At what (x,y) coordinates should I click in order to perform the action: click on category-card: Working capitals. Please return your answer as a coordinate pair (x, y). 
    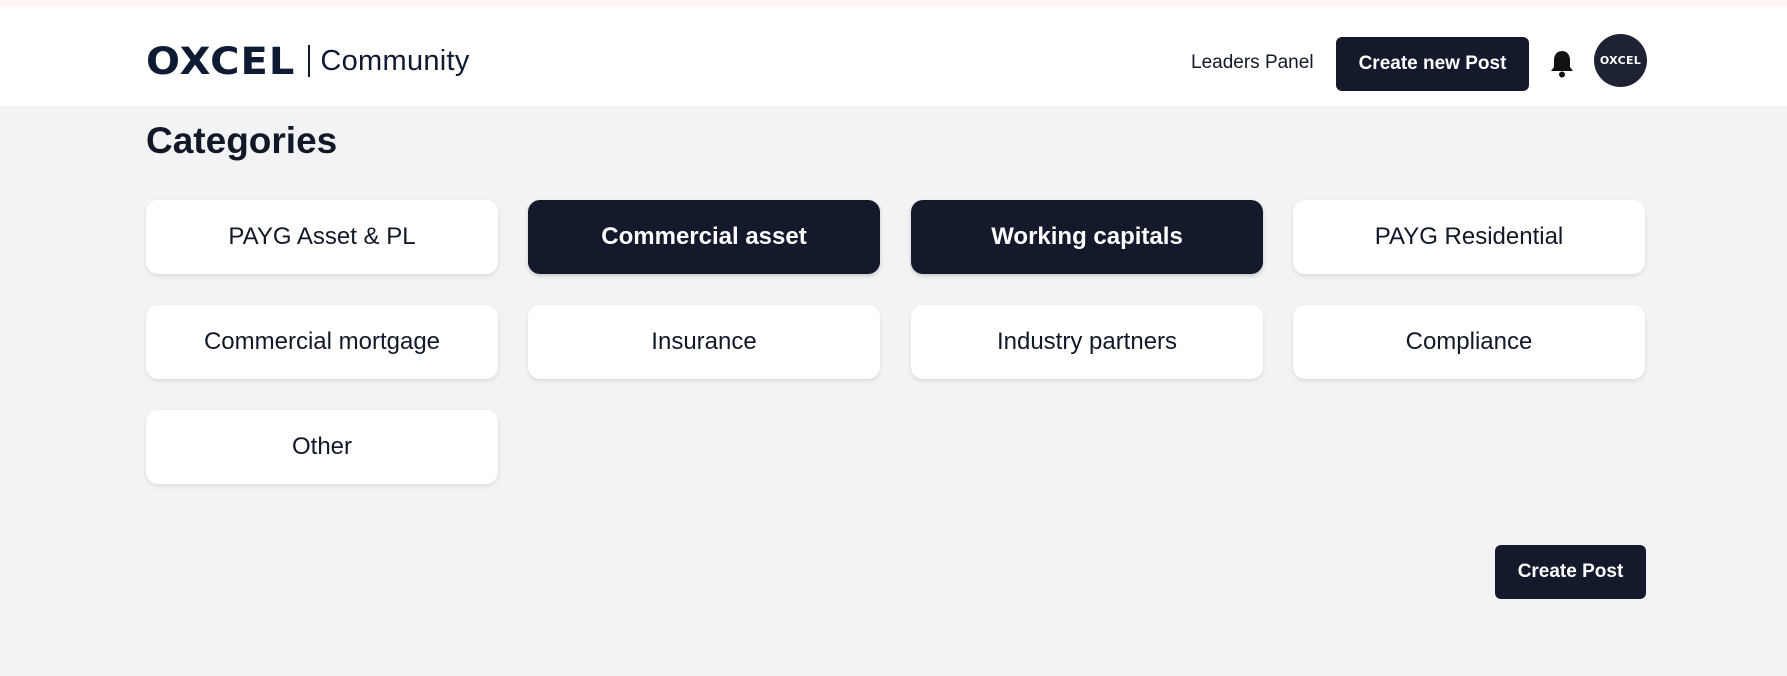
    Looking at the image, I should click on (1087, 237).